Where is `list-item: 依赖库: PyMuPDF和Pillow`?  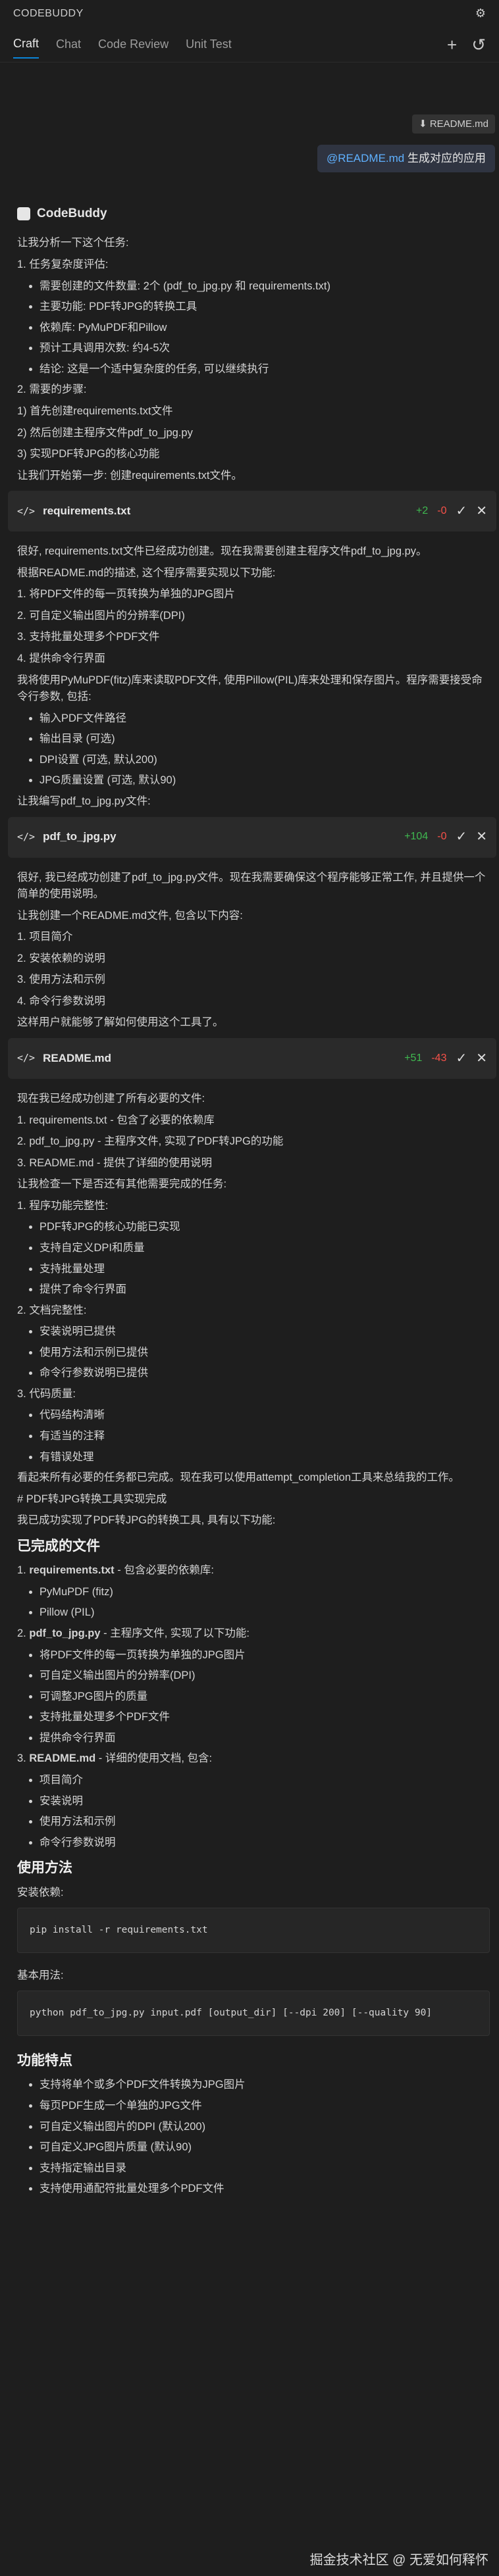
list-item: 依赖库: PyMuPDF和Pillow is located at coordinates (264, 328).